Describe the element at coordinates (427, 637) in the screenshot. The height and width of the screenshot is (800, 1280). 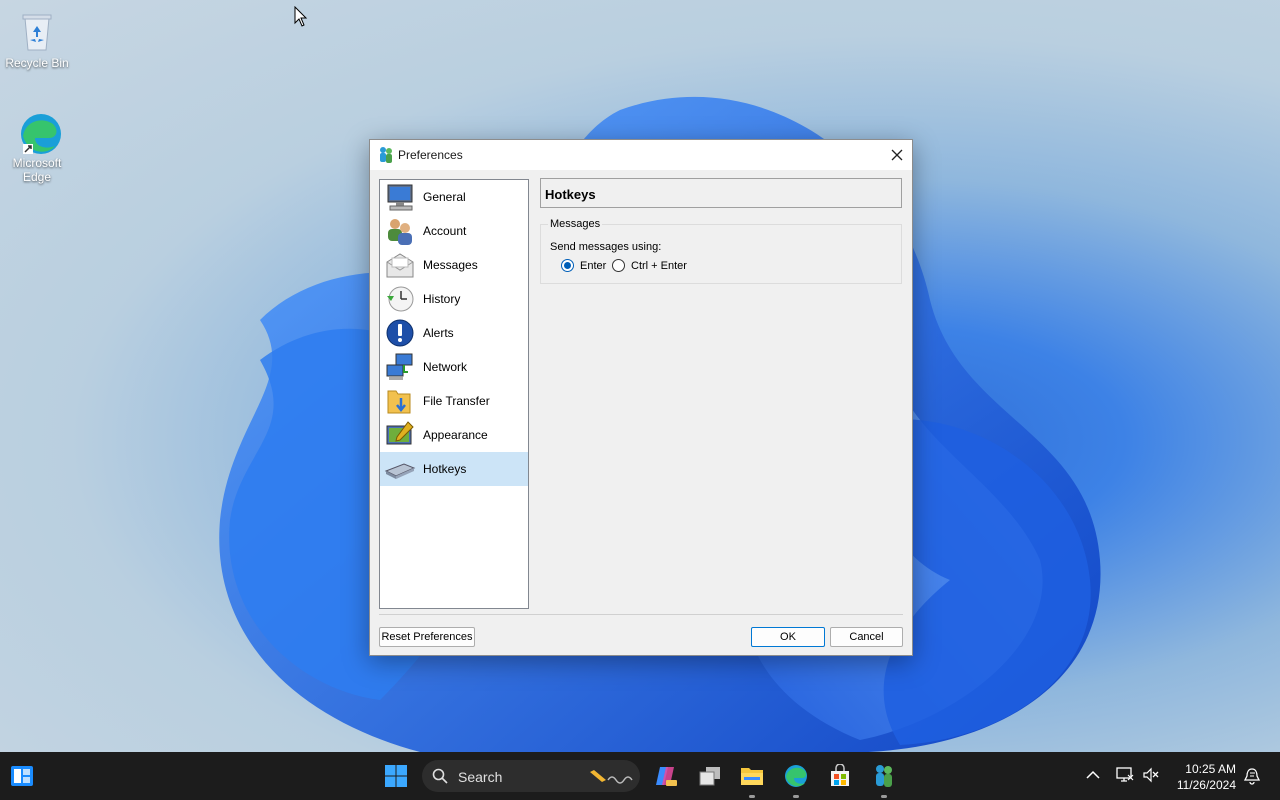
I see `reset-preferences-button: Reset Preferences` at that location.